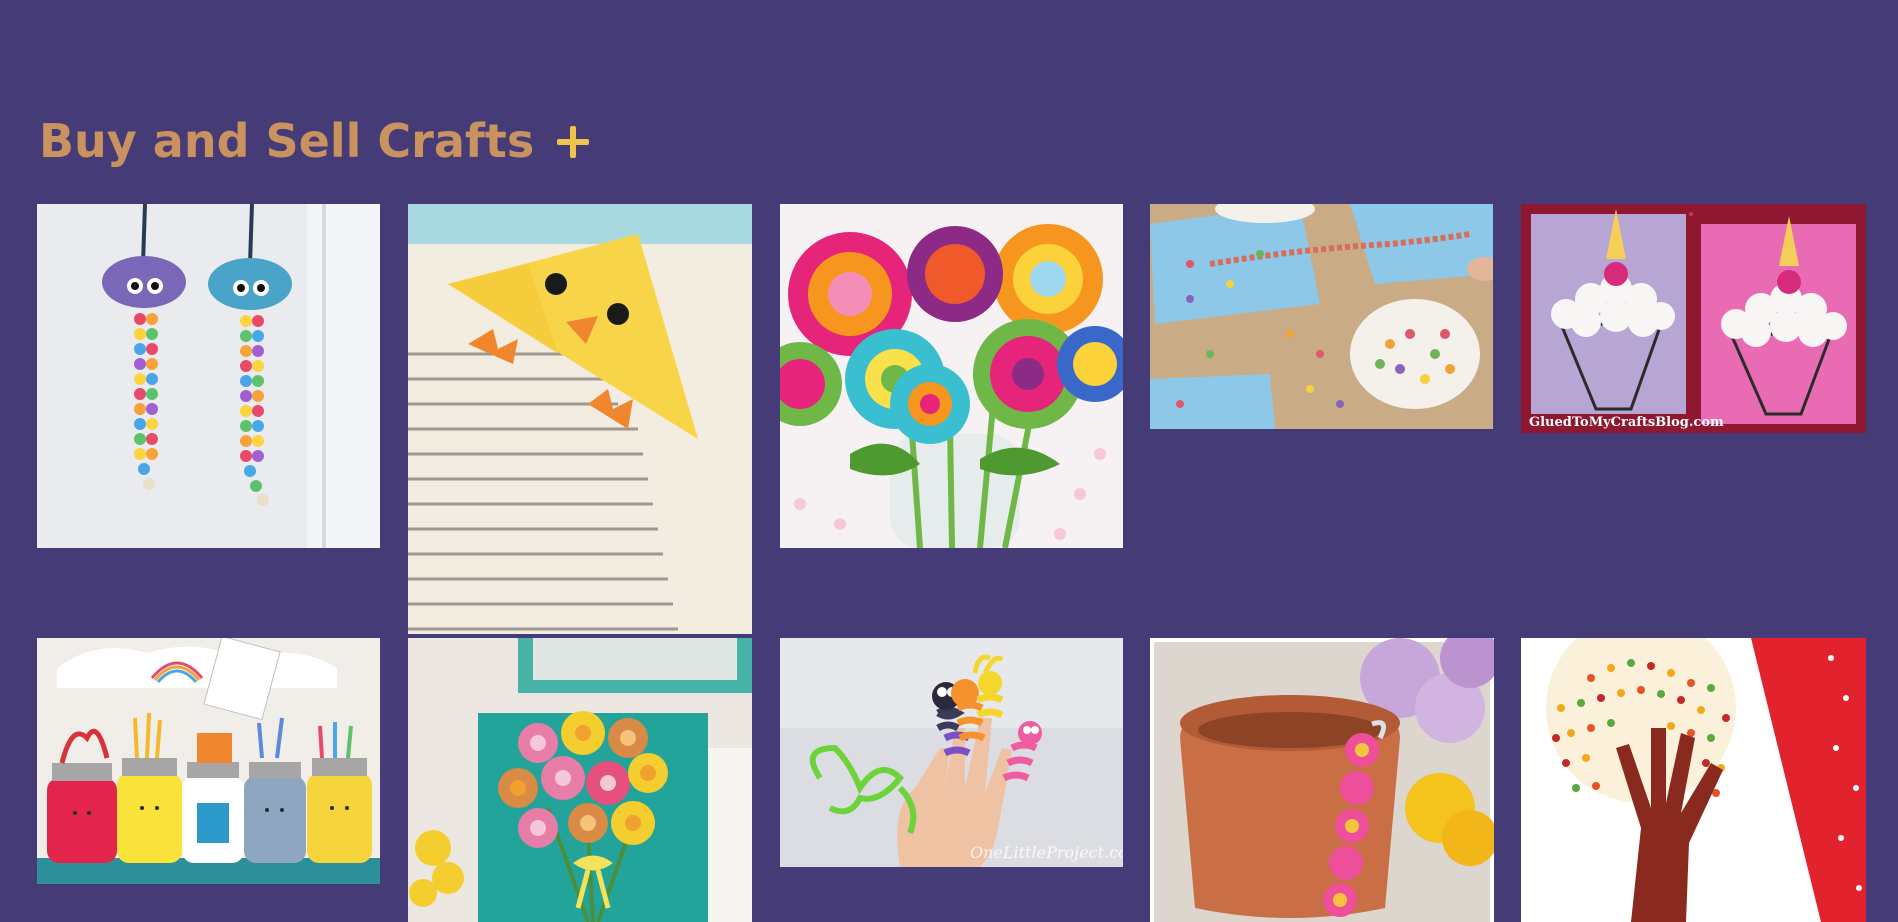 The height and width of the screenshot is (922, 1898). I want to click on craft-tile-jellyfish, so click(208, 376).